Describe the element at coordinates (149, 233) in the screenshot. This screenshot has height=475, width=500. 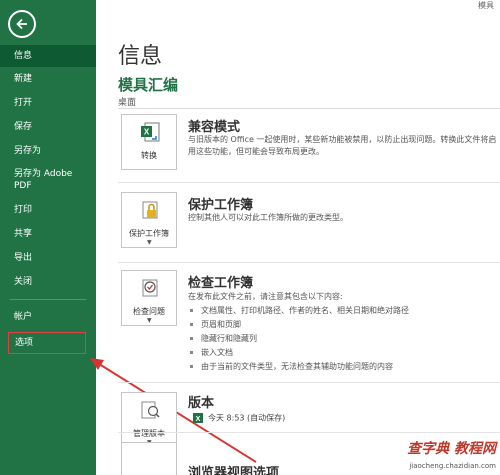
I see `protect-workbook-label: 保护工作簿` at that location.